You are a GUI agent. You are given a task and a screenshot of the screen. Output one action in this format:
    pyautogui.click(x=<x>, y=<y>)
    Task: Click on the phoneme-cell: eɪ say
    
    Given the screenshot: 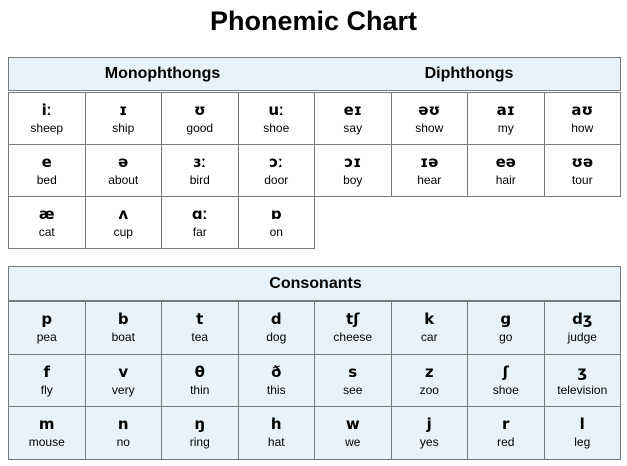 What is the action you would take?
    pyautogui.click(x=353, y=118)
    